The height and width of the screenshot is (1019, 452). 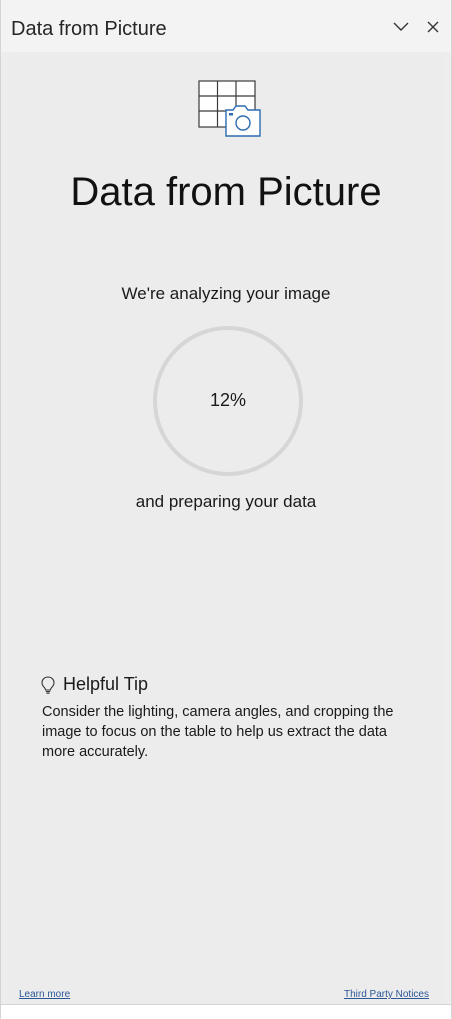 I want to click on preparing-status-text: and preparing your data, so click(x=226, y=501).